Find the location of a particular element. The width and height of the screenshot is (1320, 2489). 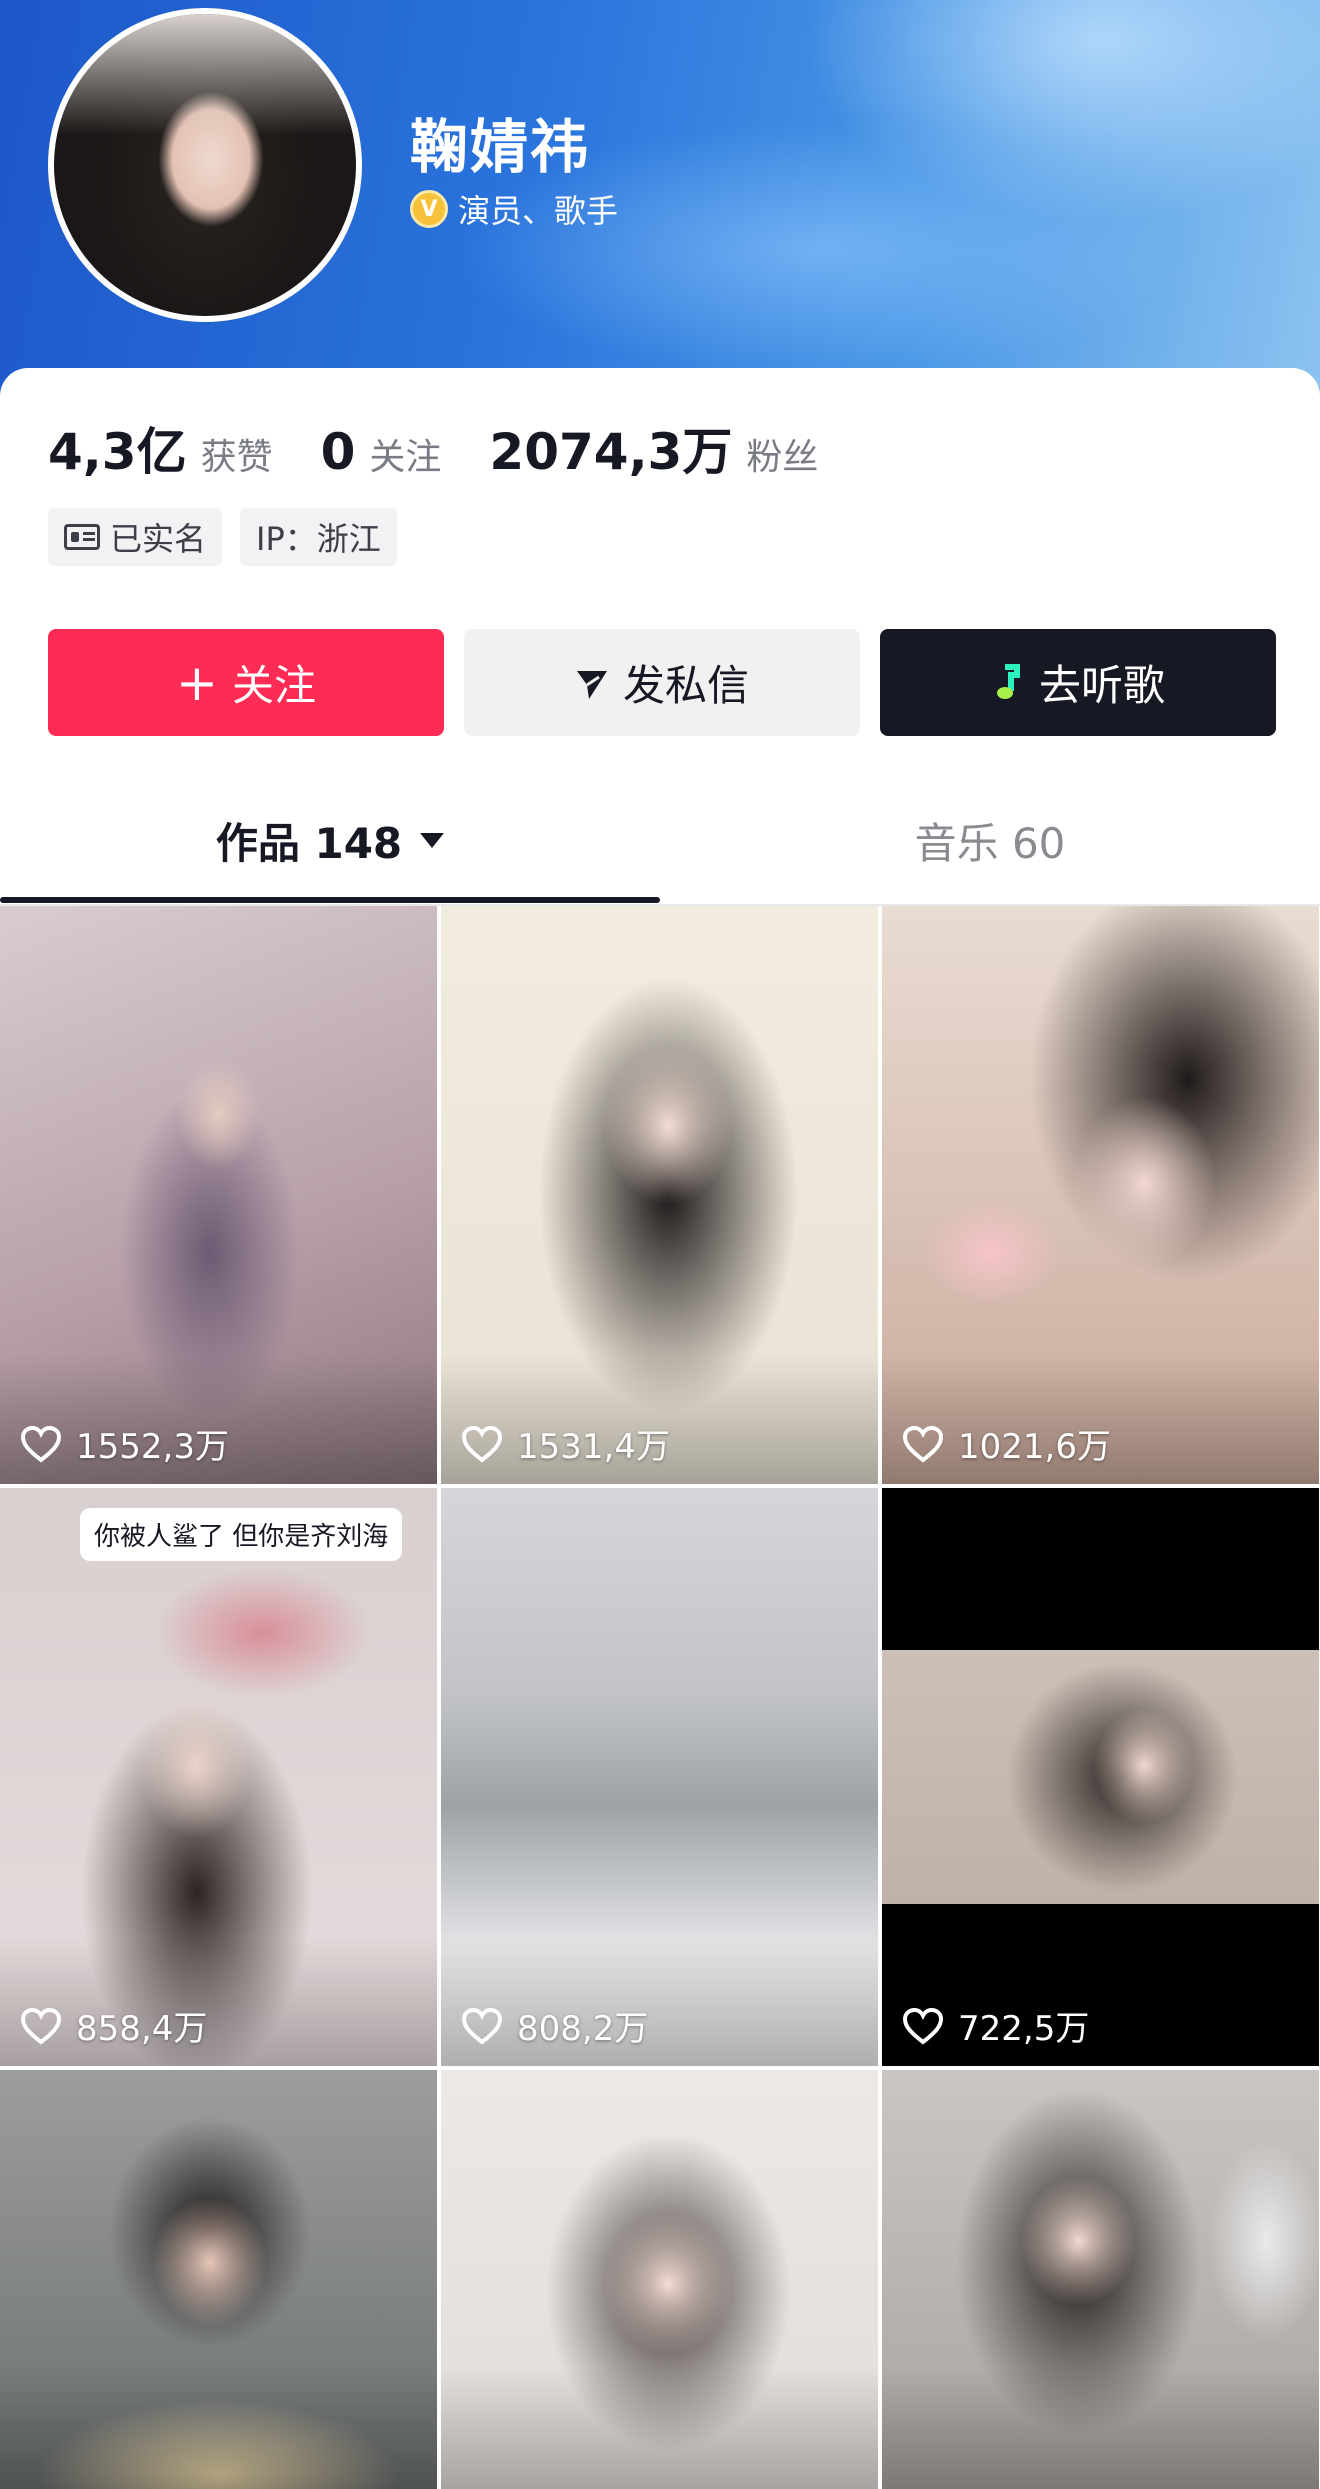

stat-followers-value: 2074,3万 is located at coordinates (611, 452).